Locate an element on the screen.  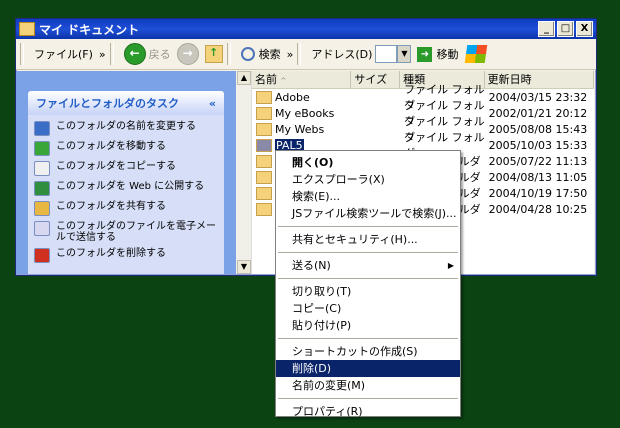
forward-arrow-icon: → is located at coordinates (187, 54).